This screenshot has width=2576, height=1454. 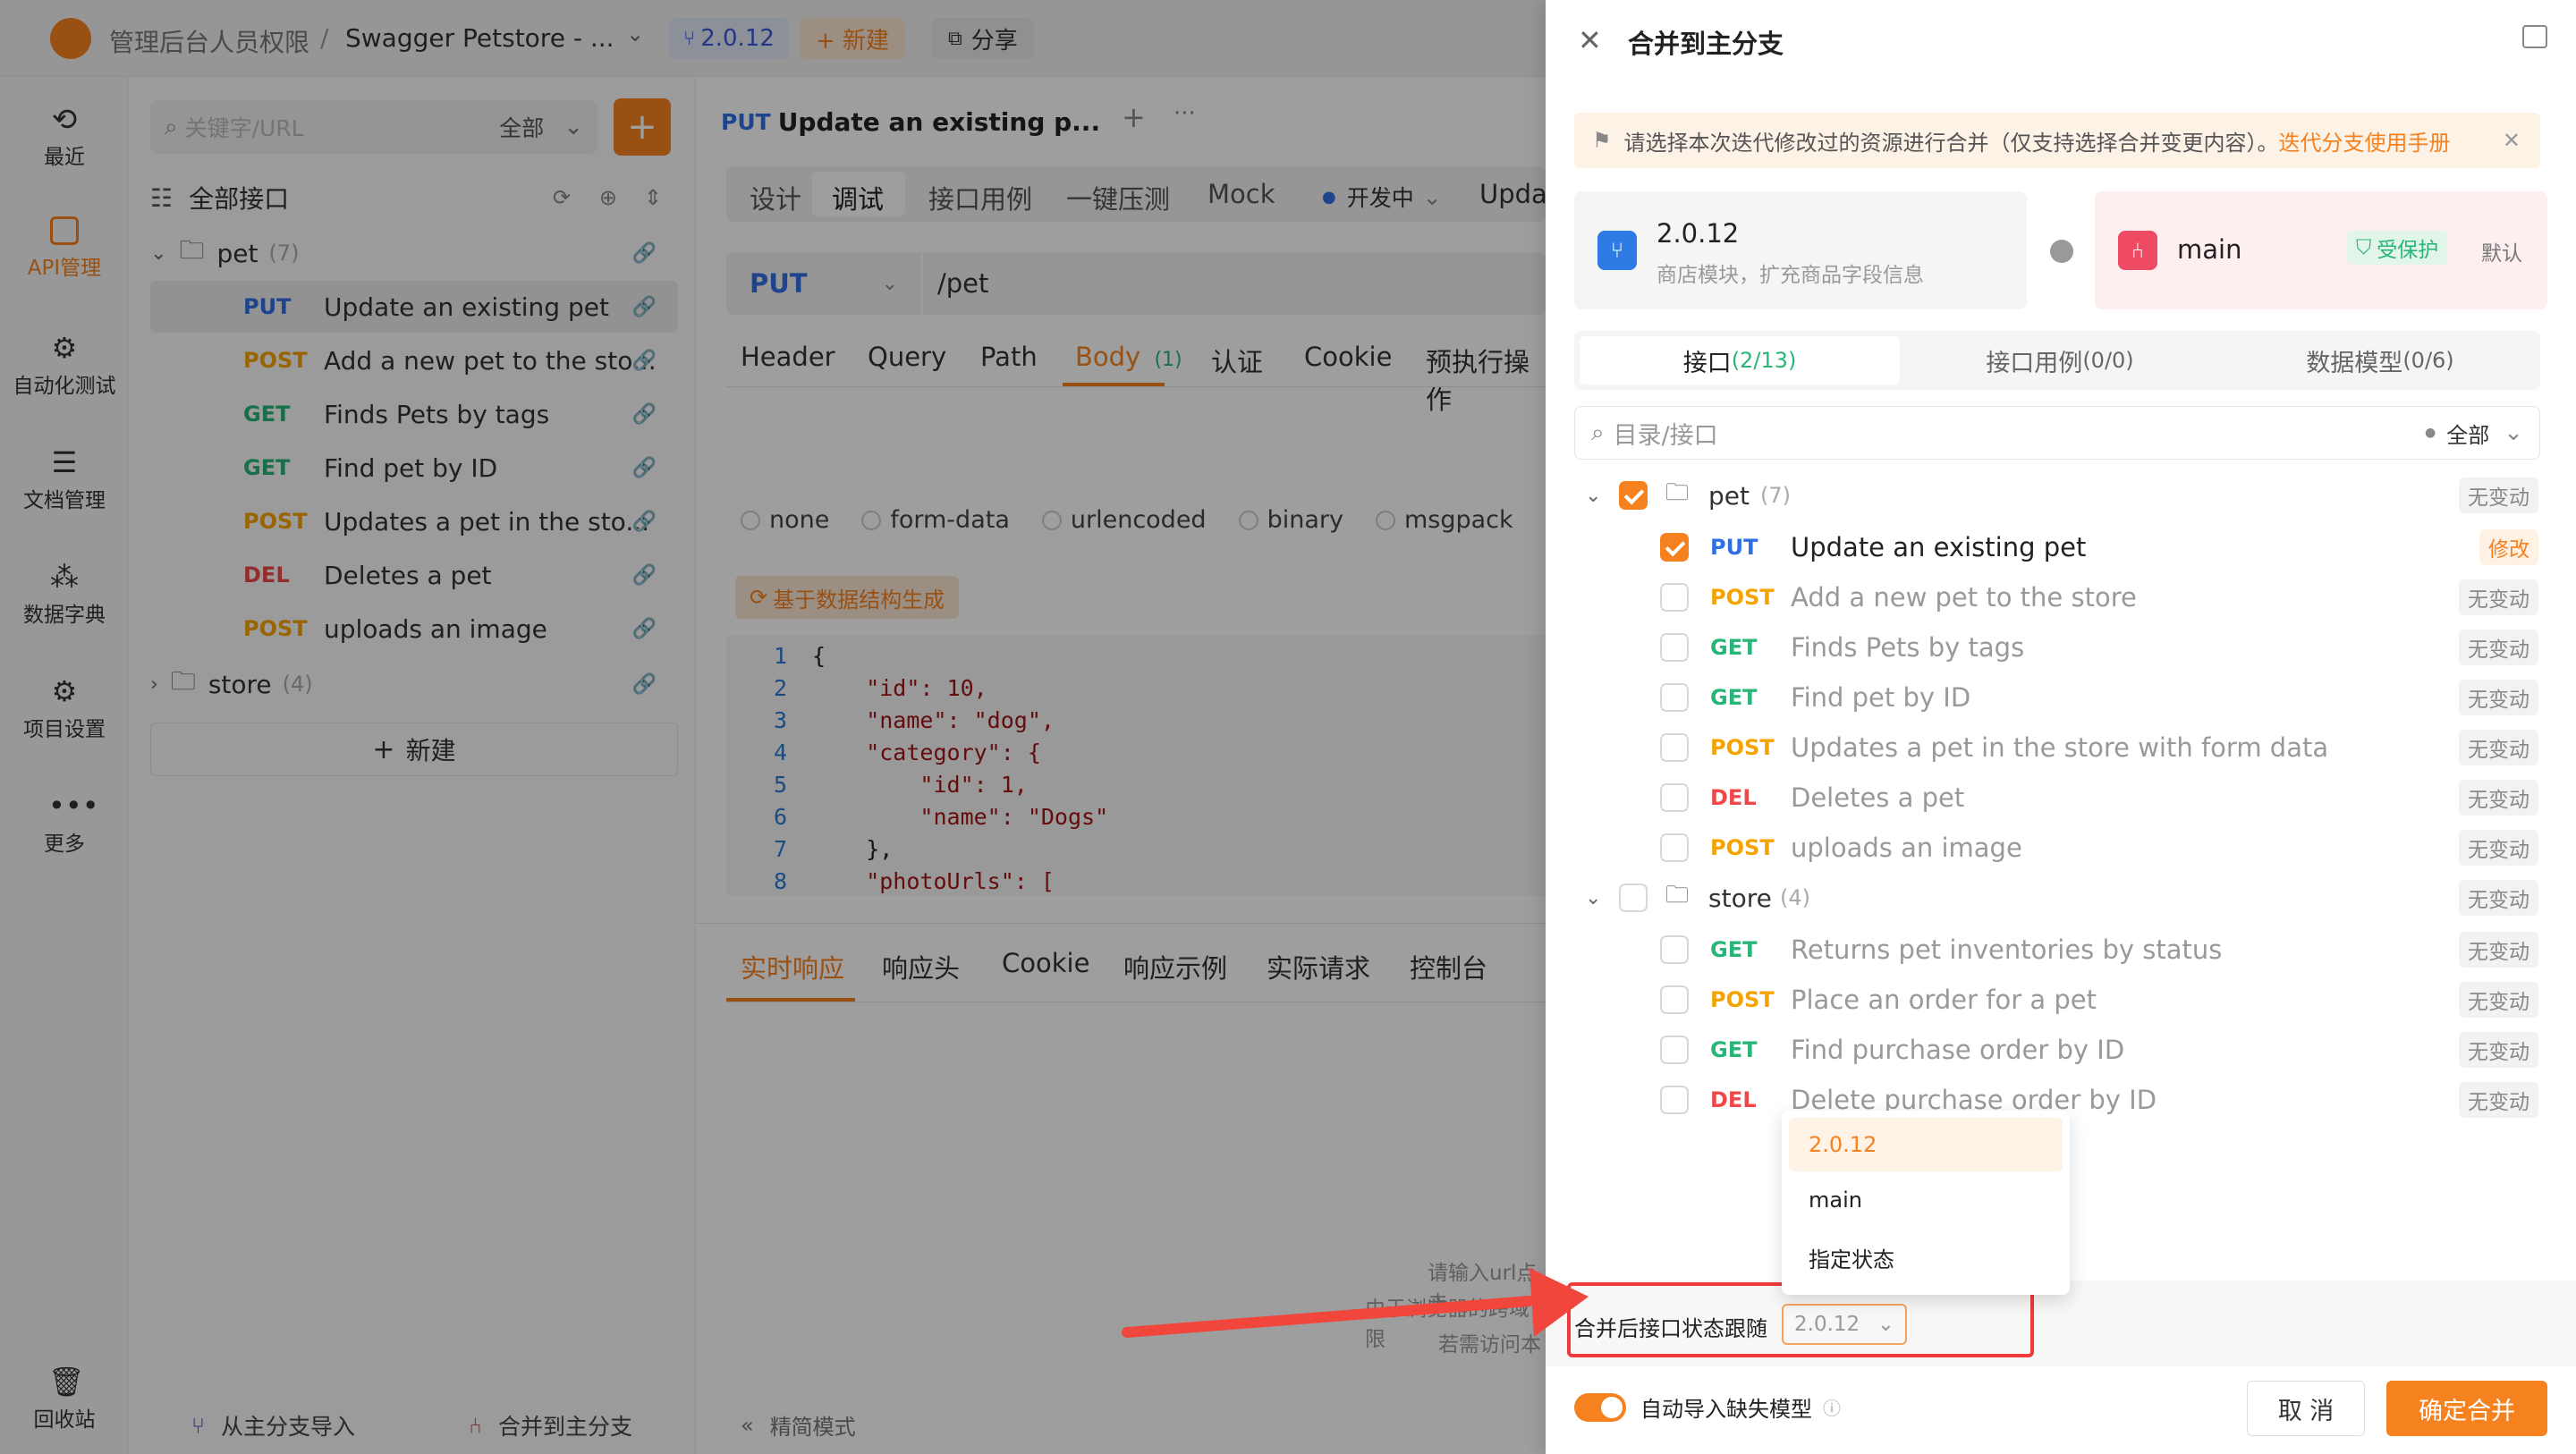 What do you see at coordinates (1790, 273) in the screenshot?
I see `source-branch-desc: 商店模块，扩充商品字段信息` at bounding box center [1790, 273].